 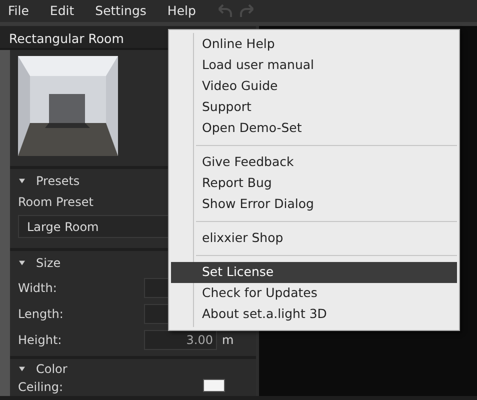 What do you see at coordinates (58, 181) in the screenshot?
I see `section-title: Presets` at bounding box center [58, 181].